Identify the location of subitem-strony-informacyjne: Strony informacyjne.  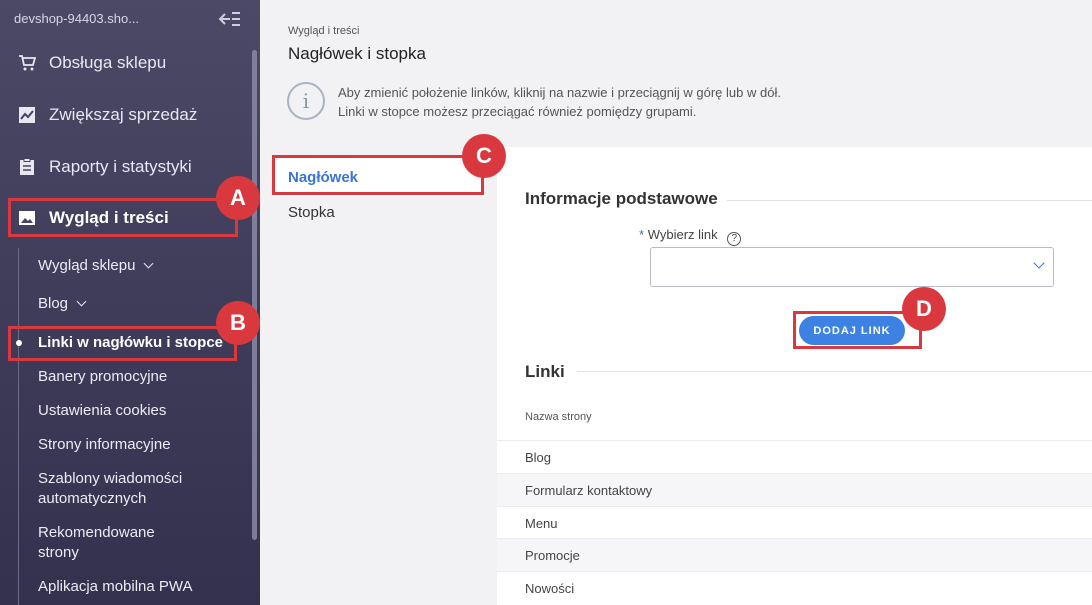
(104, 445).